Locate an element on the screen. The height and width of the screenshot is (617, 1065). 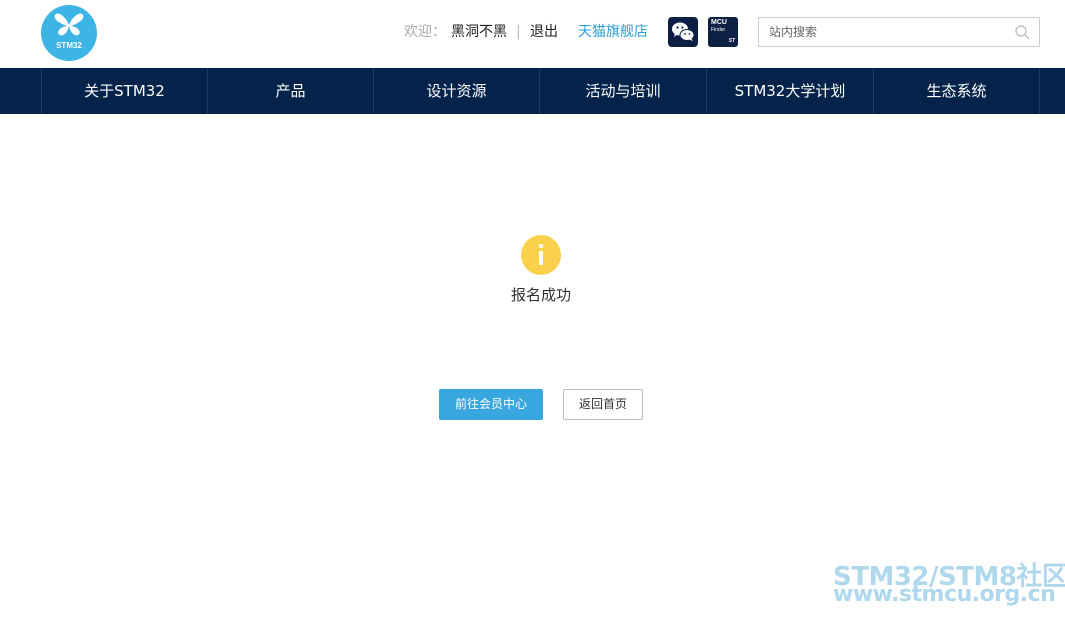
welcome-label: 欢迎： is located at coordinates (425, 32).